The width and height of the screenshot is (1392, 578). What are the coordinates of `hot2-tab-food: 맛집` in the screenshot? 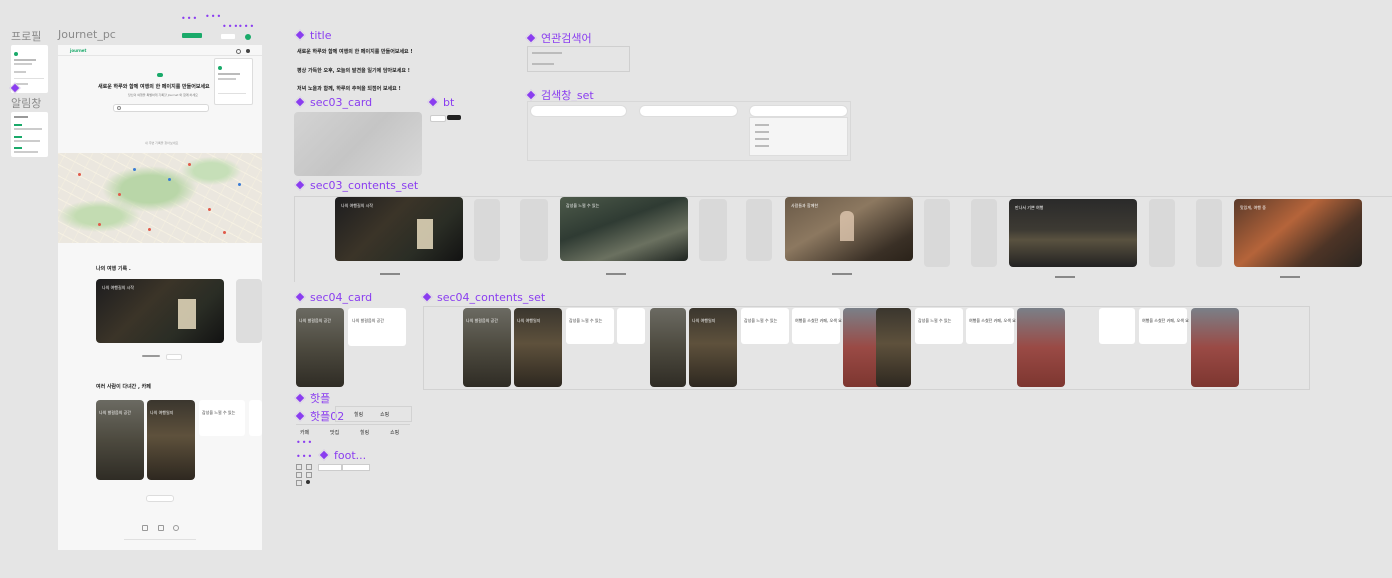 It's located at (334, 432).